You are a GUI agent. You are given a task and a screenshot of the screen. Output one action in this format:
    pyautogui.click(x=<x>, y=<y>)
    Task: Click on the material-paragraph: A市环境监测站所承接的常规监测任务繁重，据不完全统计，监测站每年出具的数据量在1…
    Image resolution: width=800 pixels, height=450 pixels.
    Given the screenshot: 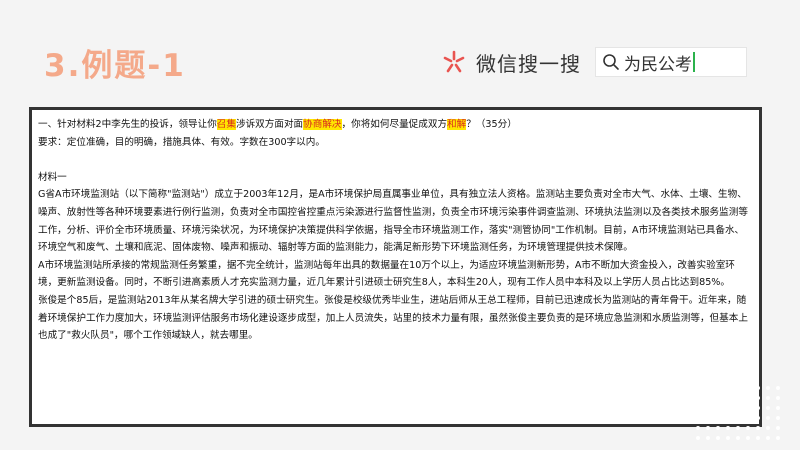 What is the action you would take?
    pyautogui.click(x=386, y=274)
    